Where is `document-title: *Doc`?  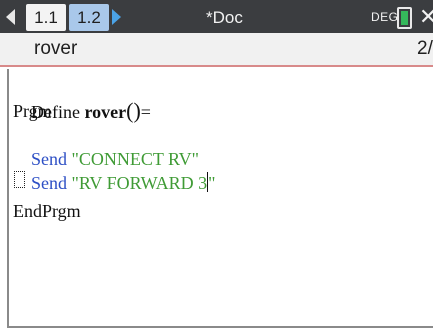 document-title: *Doc is located at coordinates (224, 17).